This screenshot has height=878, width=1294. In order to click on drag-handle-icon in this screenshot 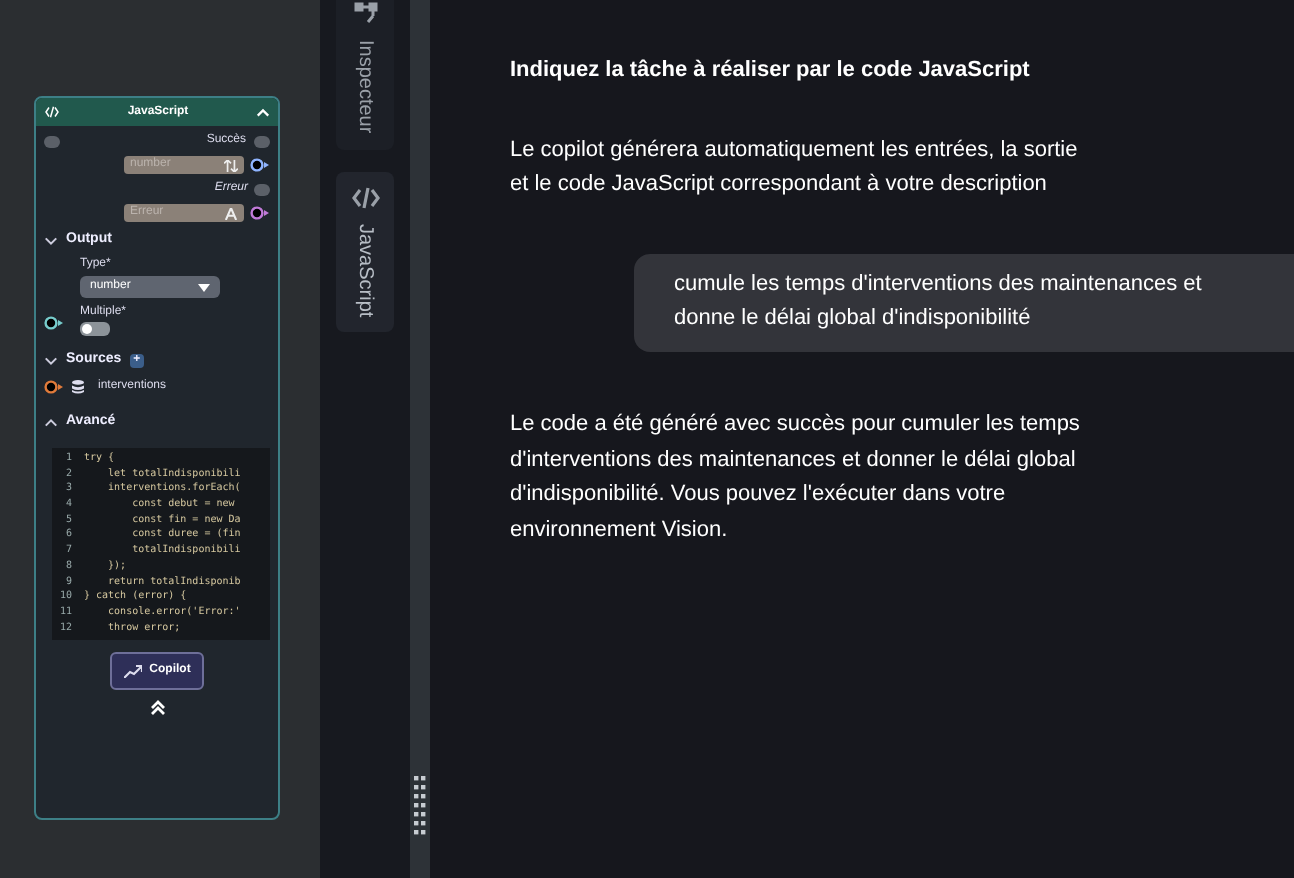, I will do `click(420, 808)`.